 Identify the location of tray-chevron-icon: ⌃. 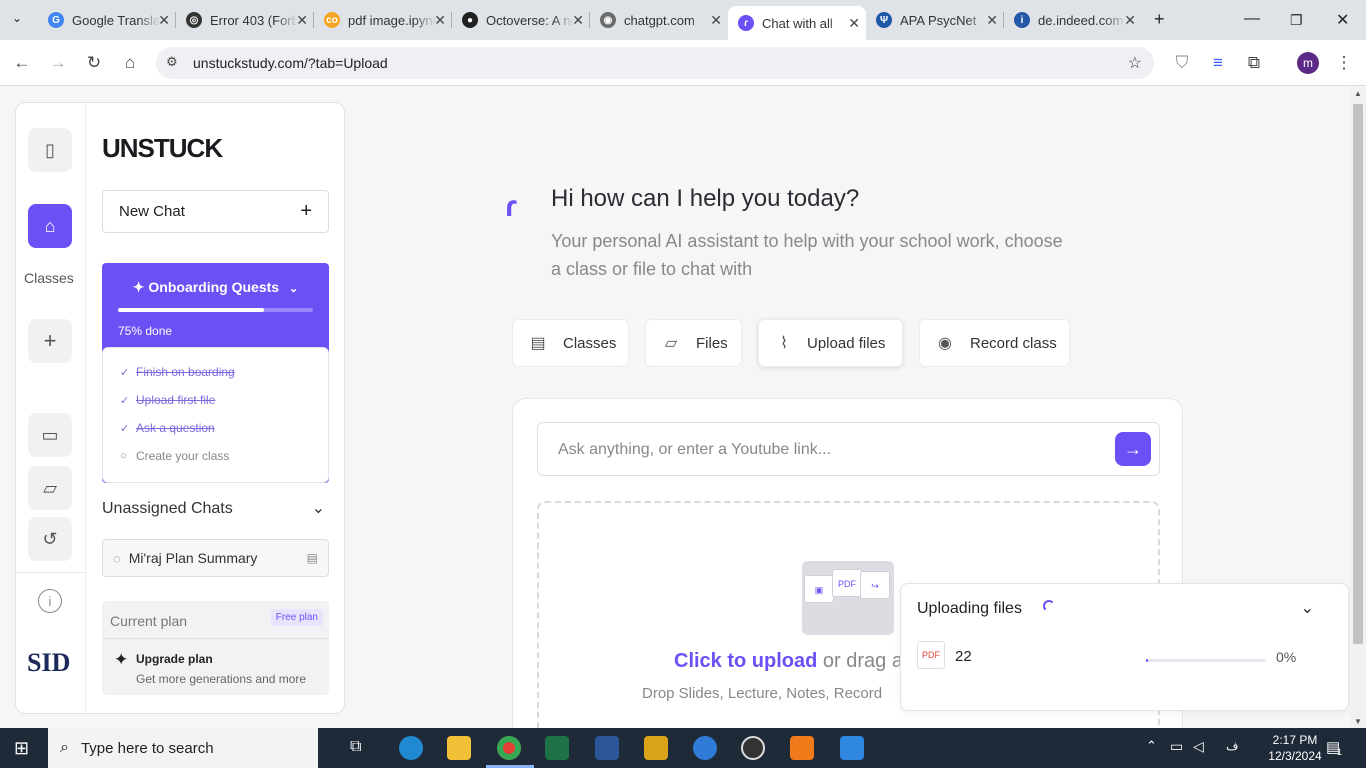
(1151, 746).